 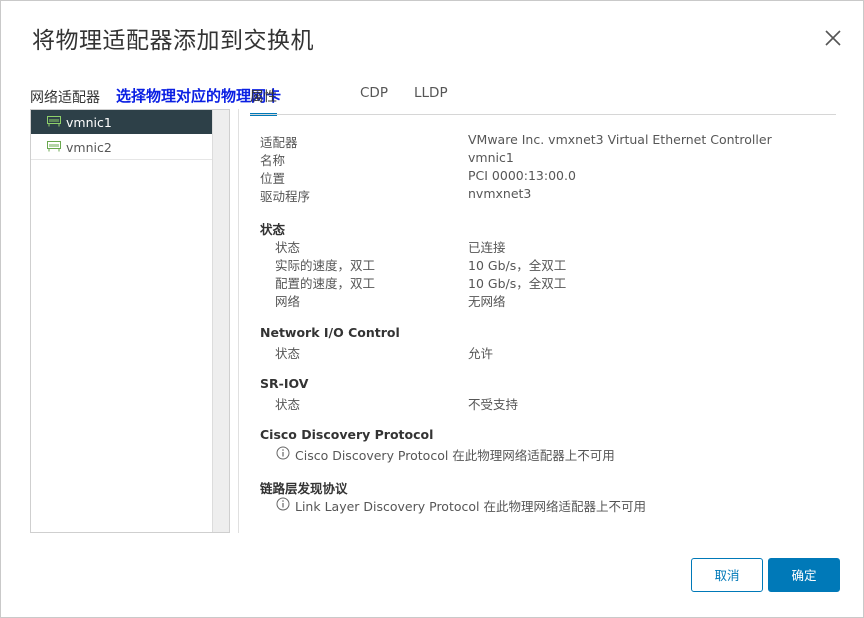 What do you see at coordinates (522, 175) in the screenshot?
I see `prop-value: PCI 0000:13:00.0` at bounding box center [522, 175].